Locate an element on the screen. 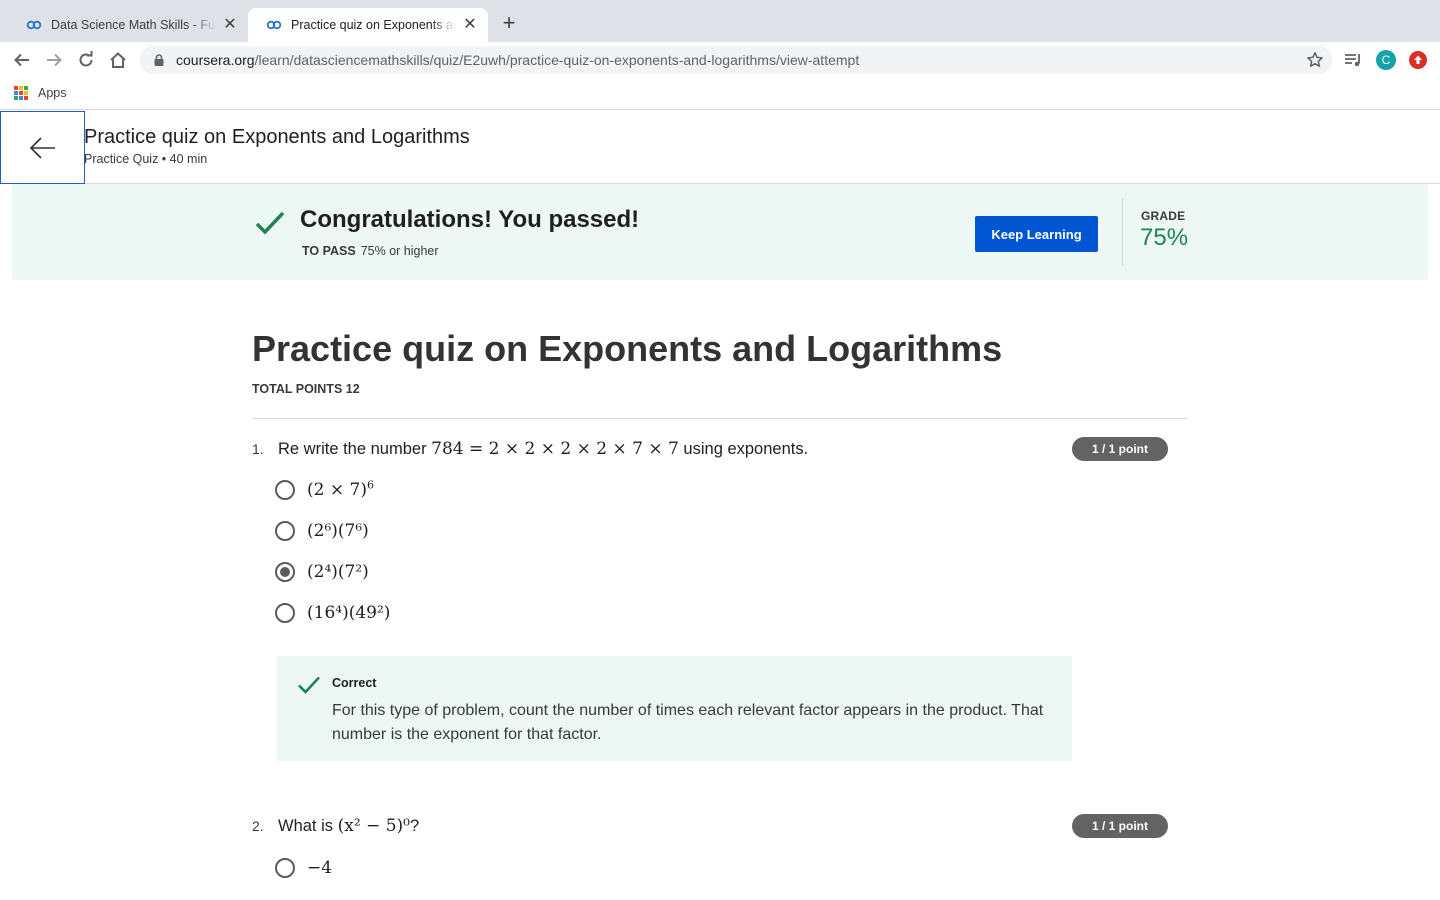 The width and height of the screenshot is (1440, 900). arrow-left-icon is located at coordinates (42, 147).